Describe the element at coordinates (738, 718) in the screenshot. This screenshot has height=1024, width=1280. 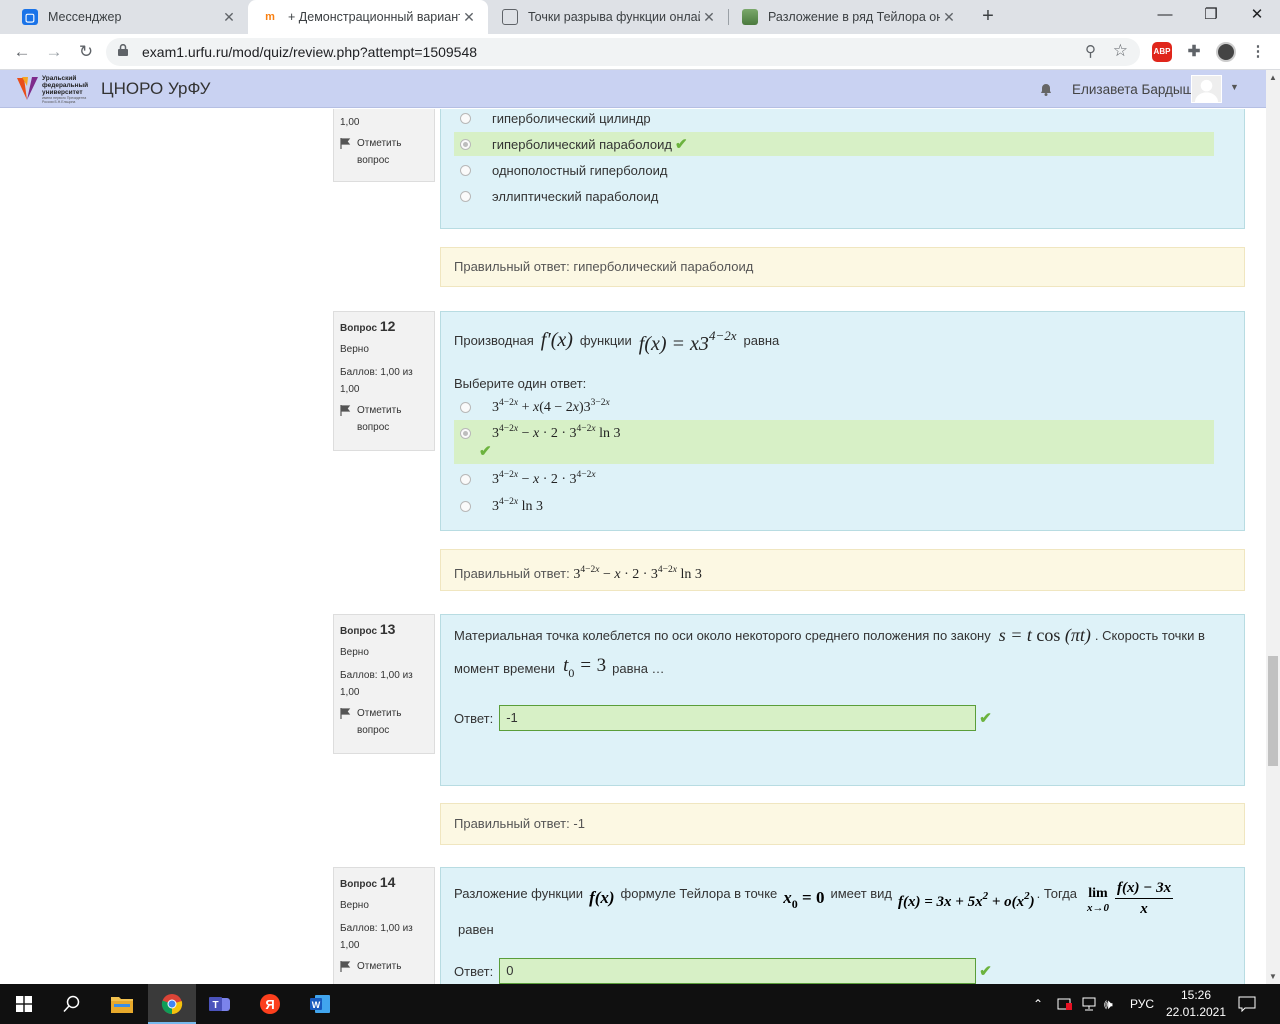
I see `answer-input: -1` at that location.